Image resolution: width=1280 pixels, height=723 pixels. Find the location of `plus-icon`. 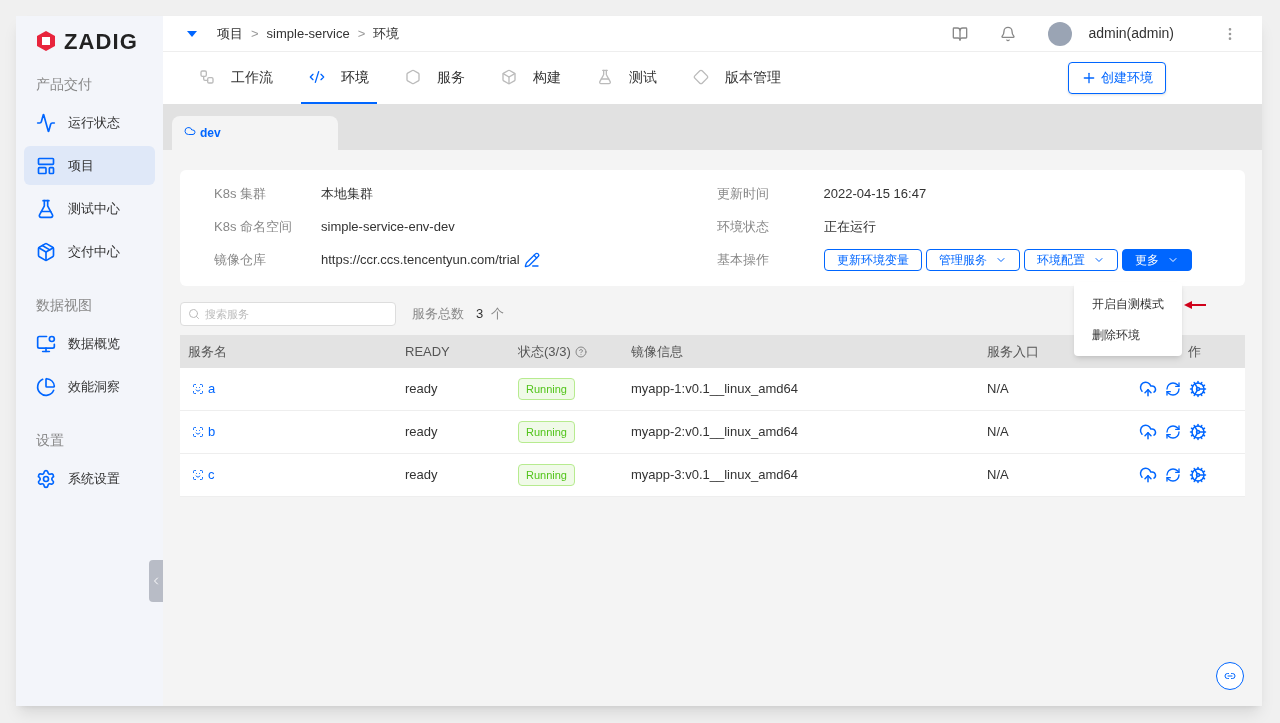

plus-icon is located at coordinates (1089, 78).